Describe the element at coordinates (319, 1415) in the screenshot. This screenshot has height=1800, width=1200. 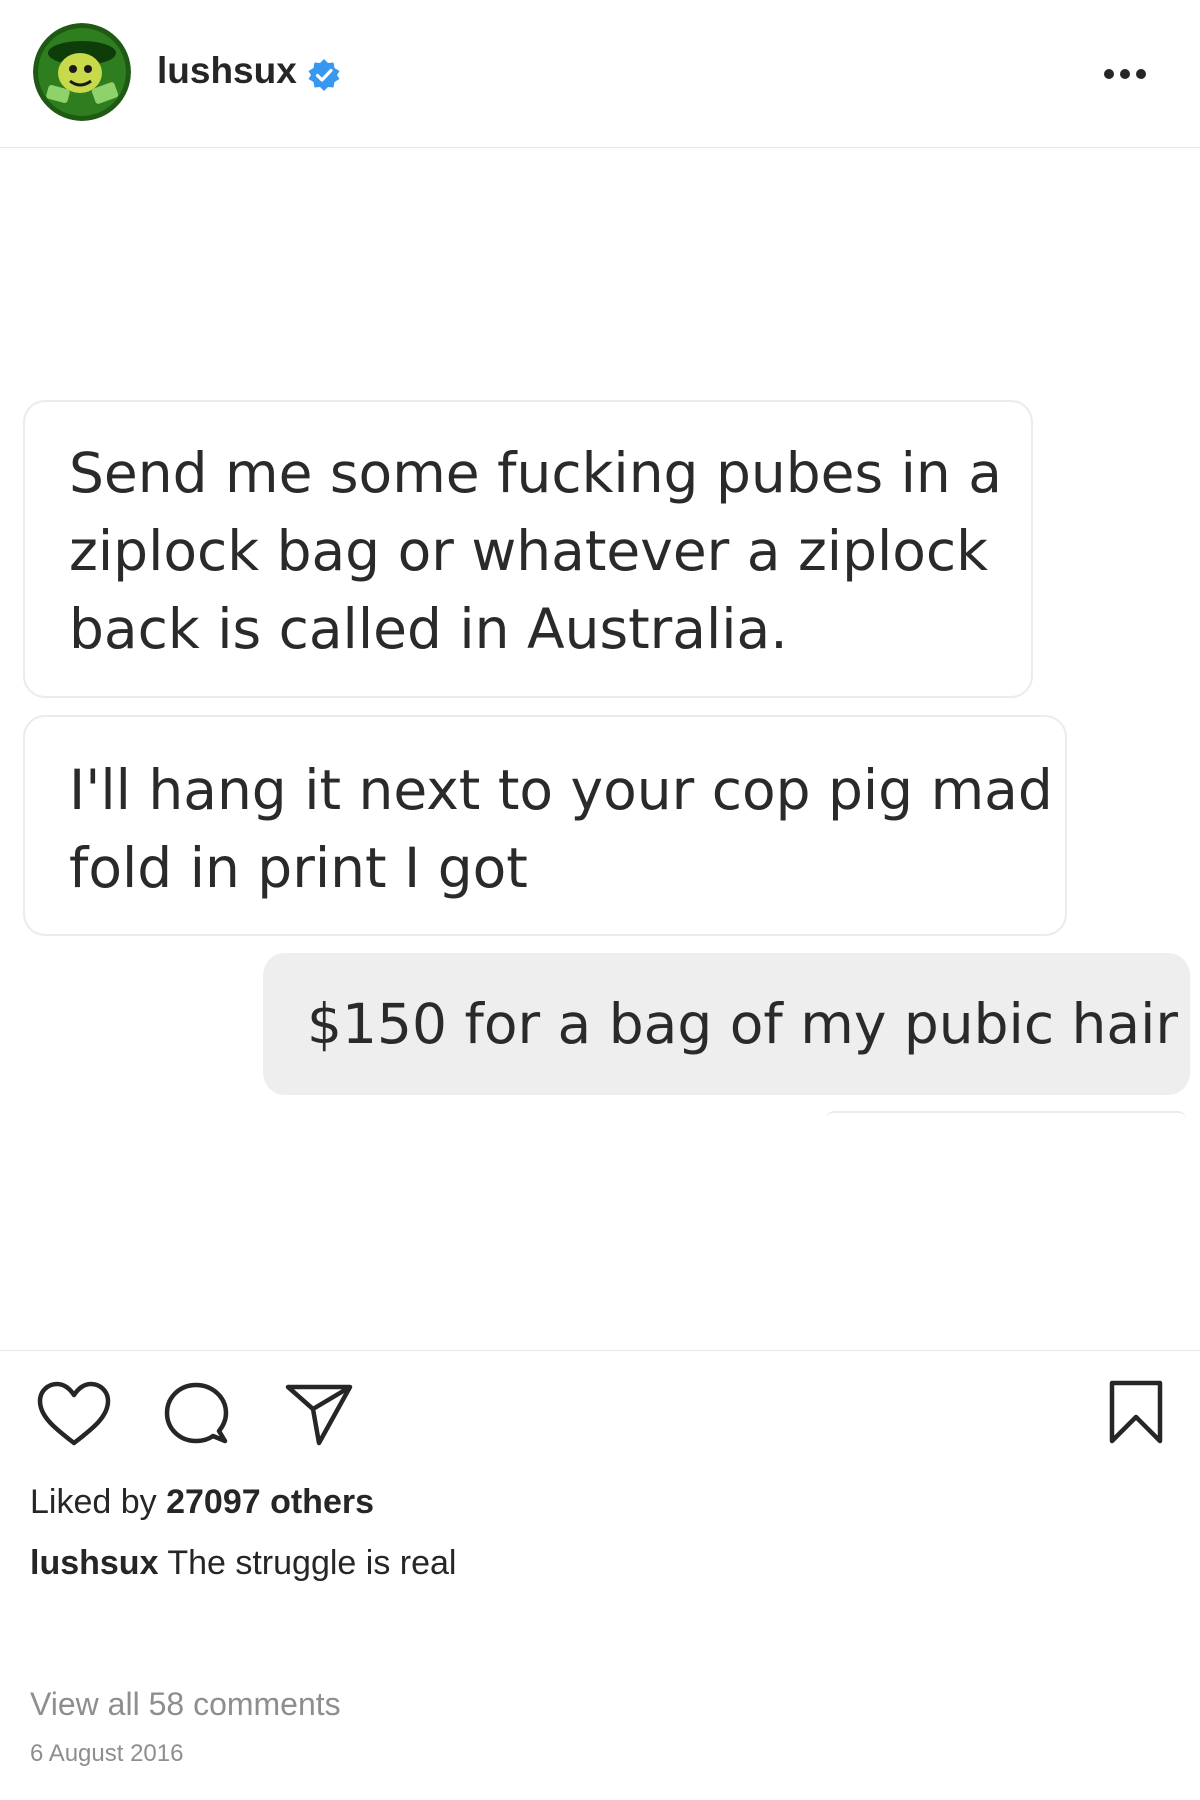
I see `share-icon` at that location.